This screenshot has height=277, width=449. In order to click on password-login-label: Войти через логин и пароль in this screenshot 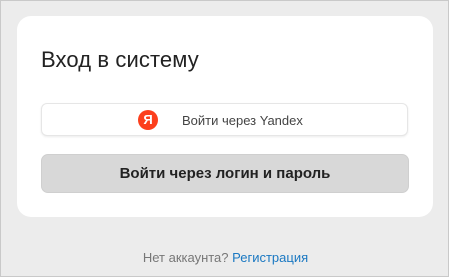, I will do `click(225, 173)`.